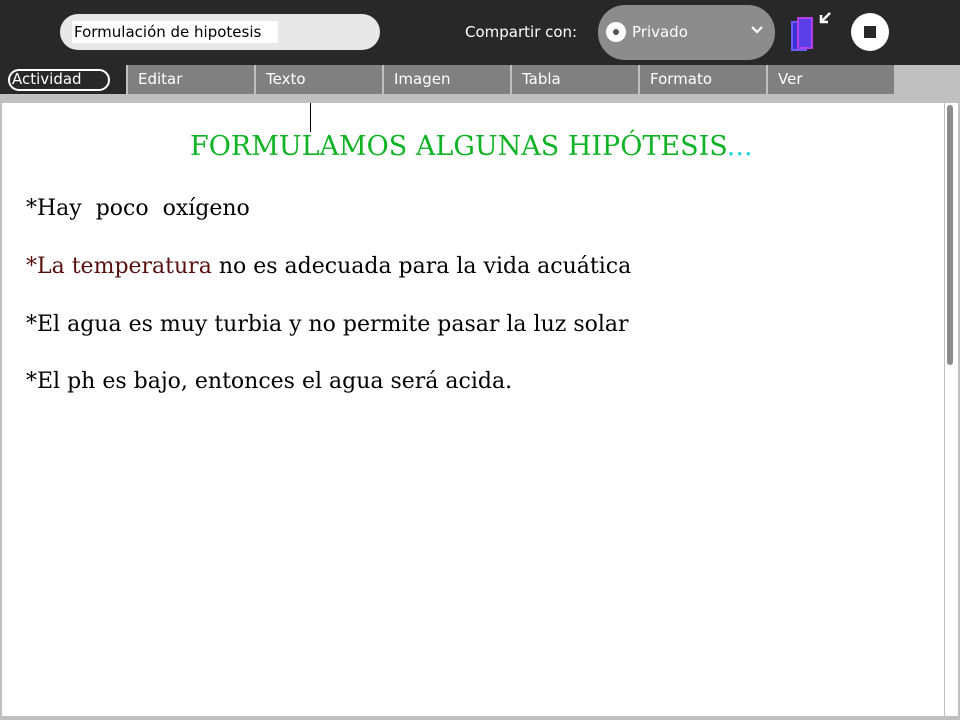  Describe the element at coordinates (950, 235) in the screenshot. I see `scrollbar-thumb` at that location.